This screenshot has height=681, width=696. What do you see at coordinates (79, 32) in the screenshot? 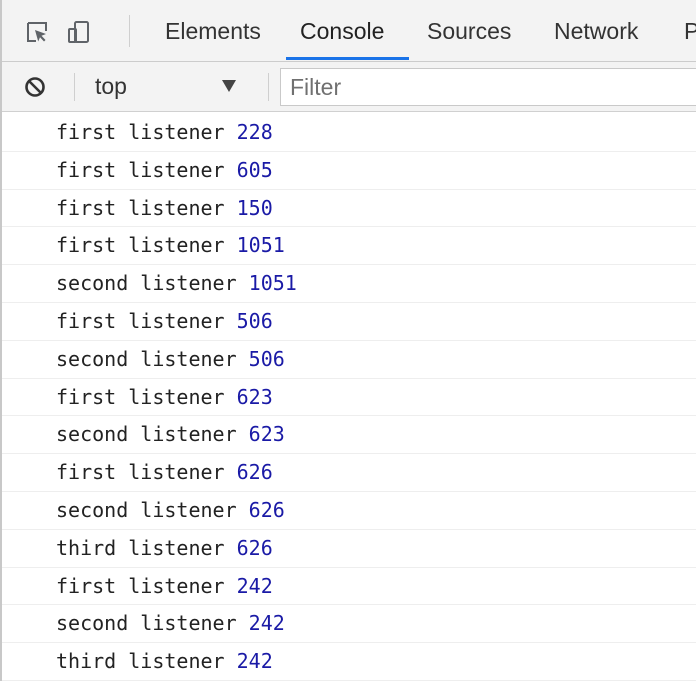
I see `device-toolbar-icon` at bounding box center [79, 32].